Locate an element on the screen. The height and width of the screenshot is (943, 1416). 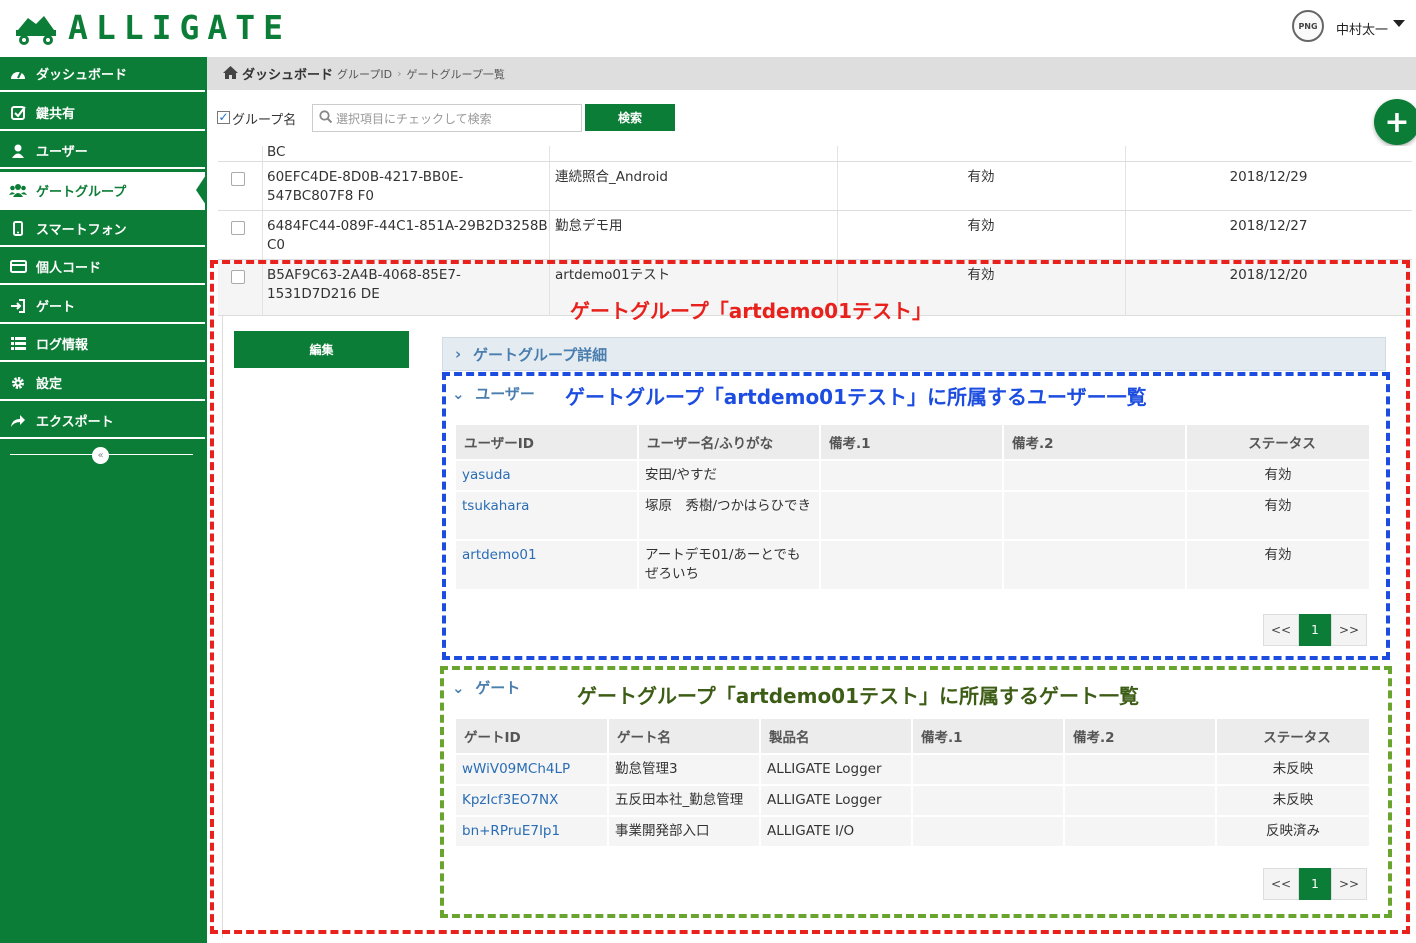
share-icon is located at coordinates (18, 420).